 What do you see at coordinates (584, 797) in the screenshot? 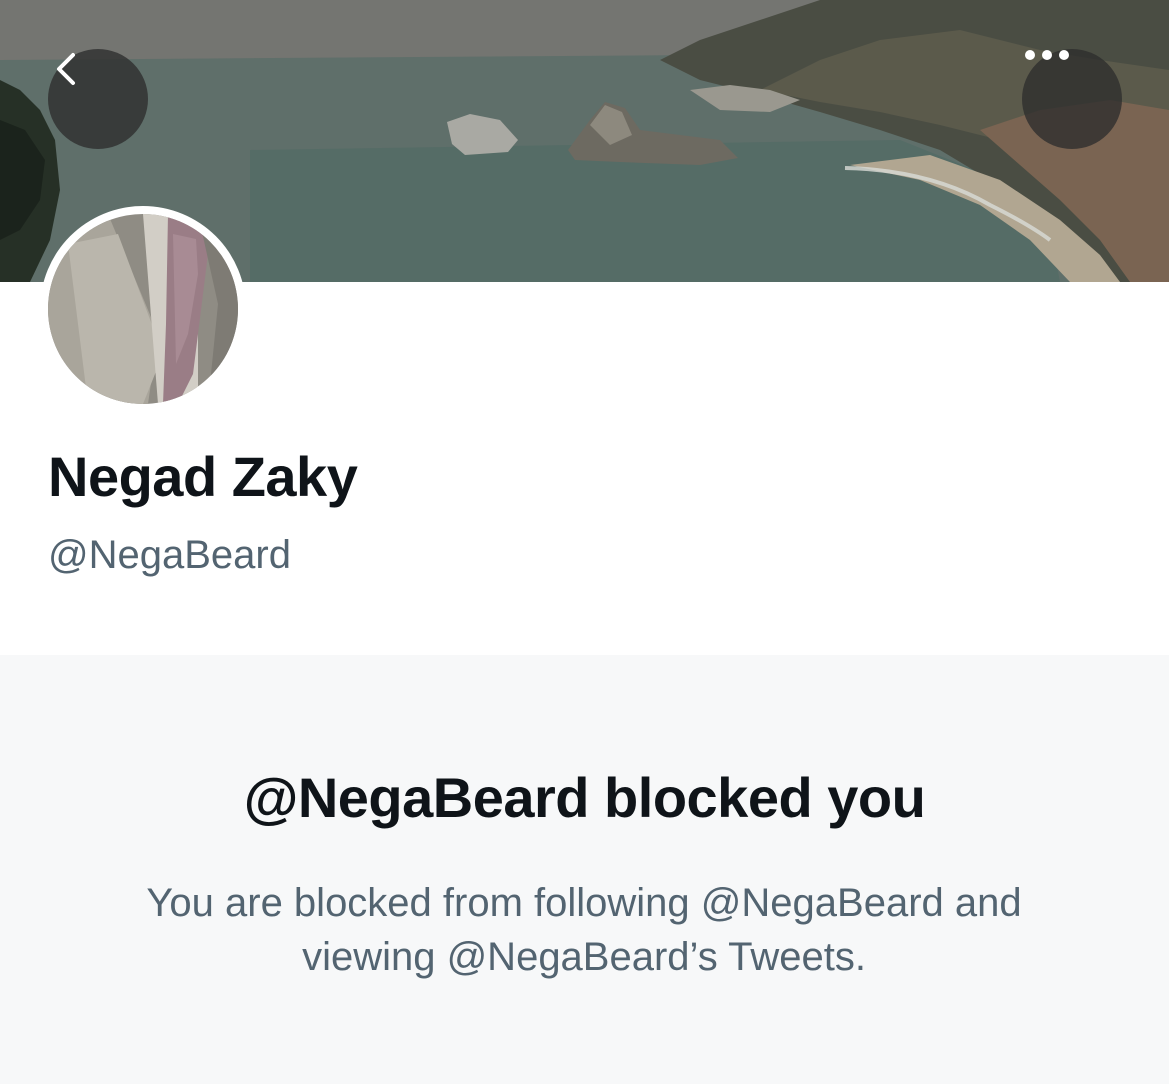
I see `blocked-title: @NegaBeard blocked you` at bounding box center [584, 797].